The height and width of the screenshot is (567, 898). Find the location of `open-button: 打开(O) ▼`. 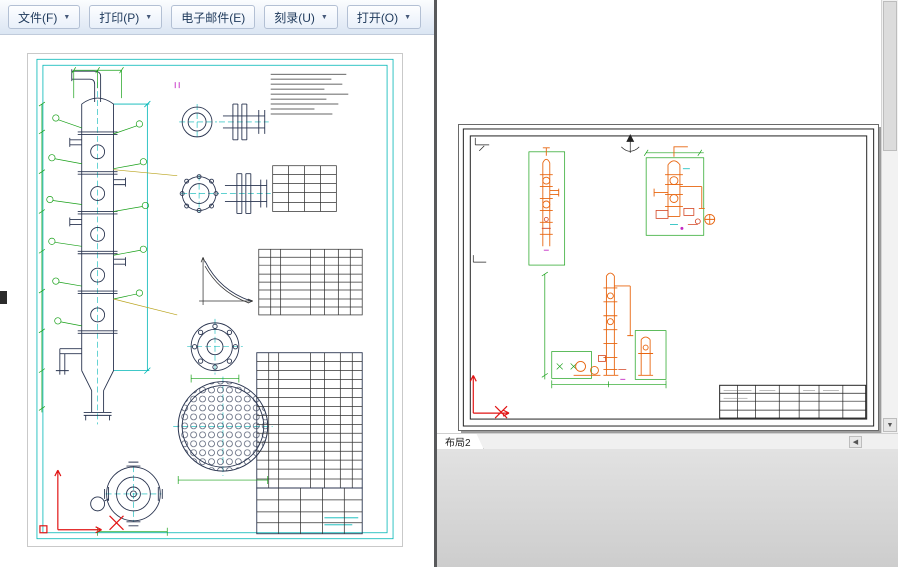

open-button: 打开(O) ▼ is located at coordinates (384, 17).